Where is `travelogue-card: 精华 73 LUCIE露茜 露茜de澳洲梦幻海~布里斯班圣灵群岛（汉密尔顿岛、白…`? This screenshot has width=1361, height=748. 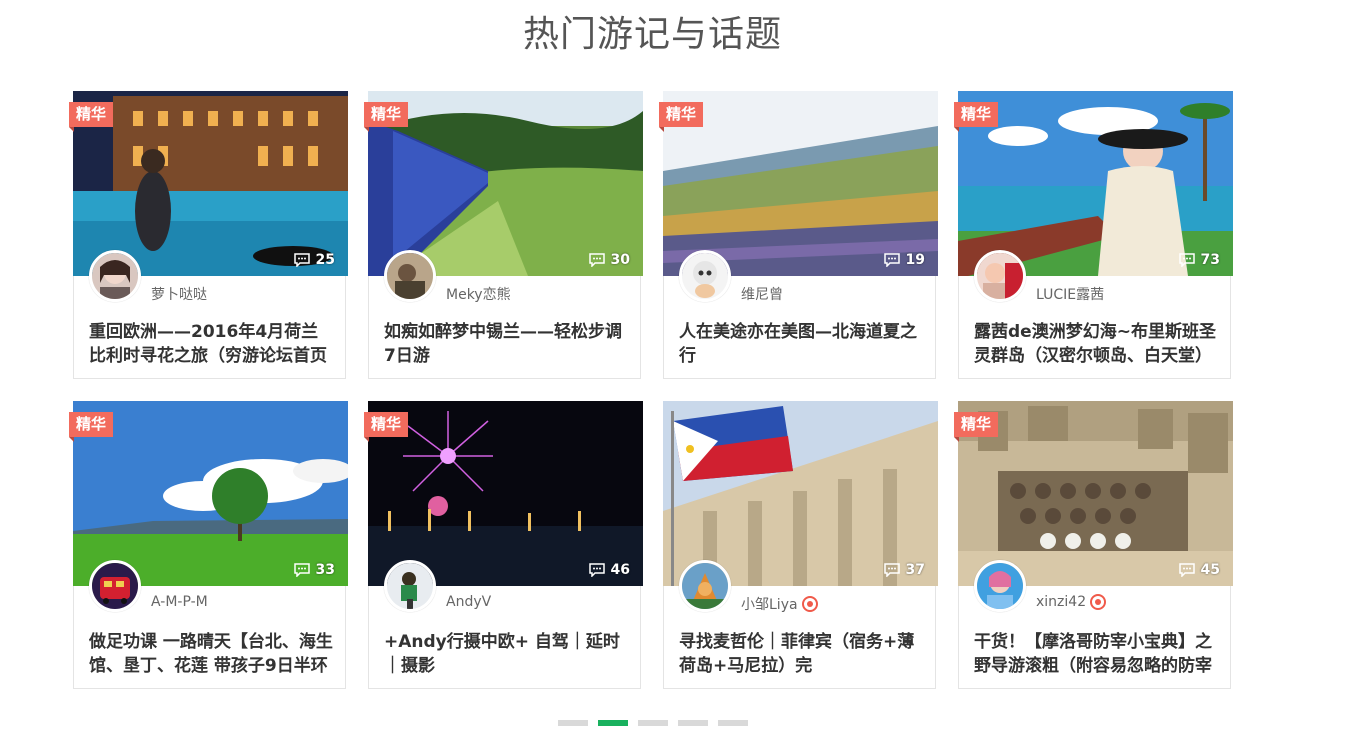 travelogue-card: 精华 73 LUCIE露茜 露茜de澳洲梦幻海~布里斯班圣灵群岛（汉密尔顿岛、白… is located at coordinates (1093, 235).